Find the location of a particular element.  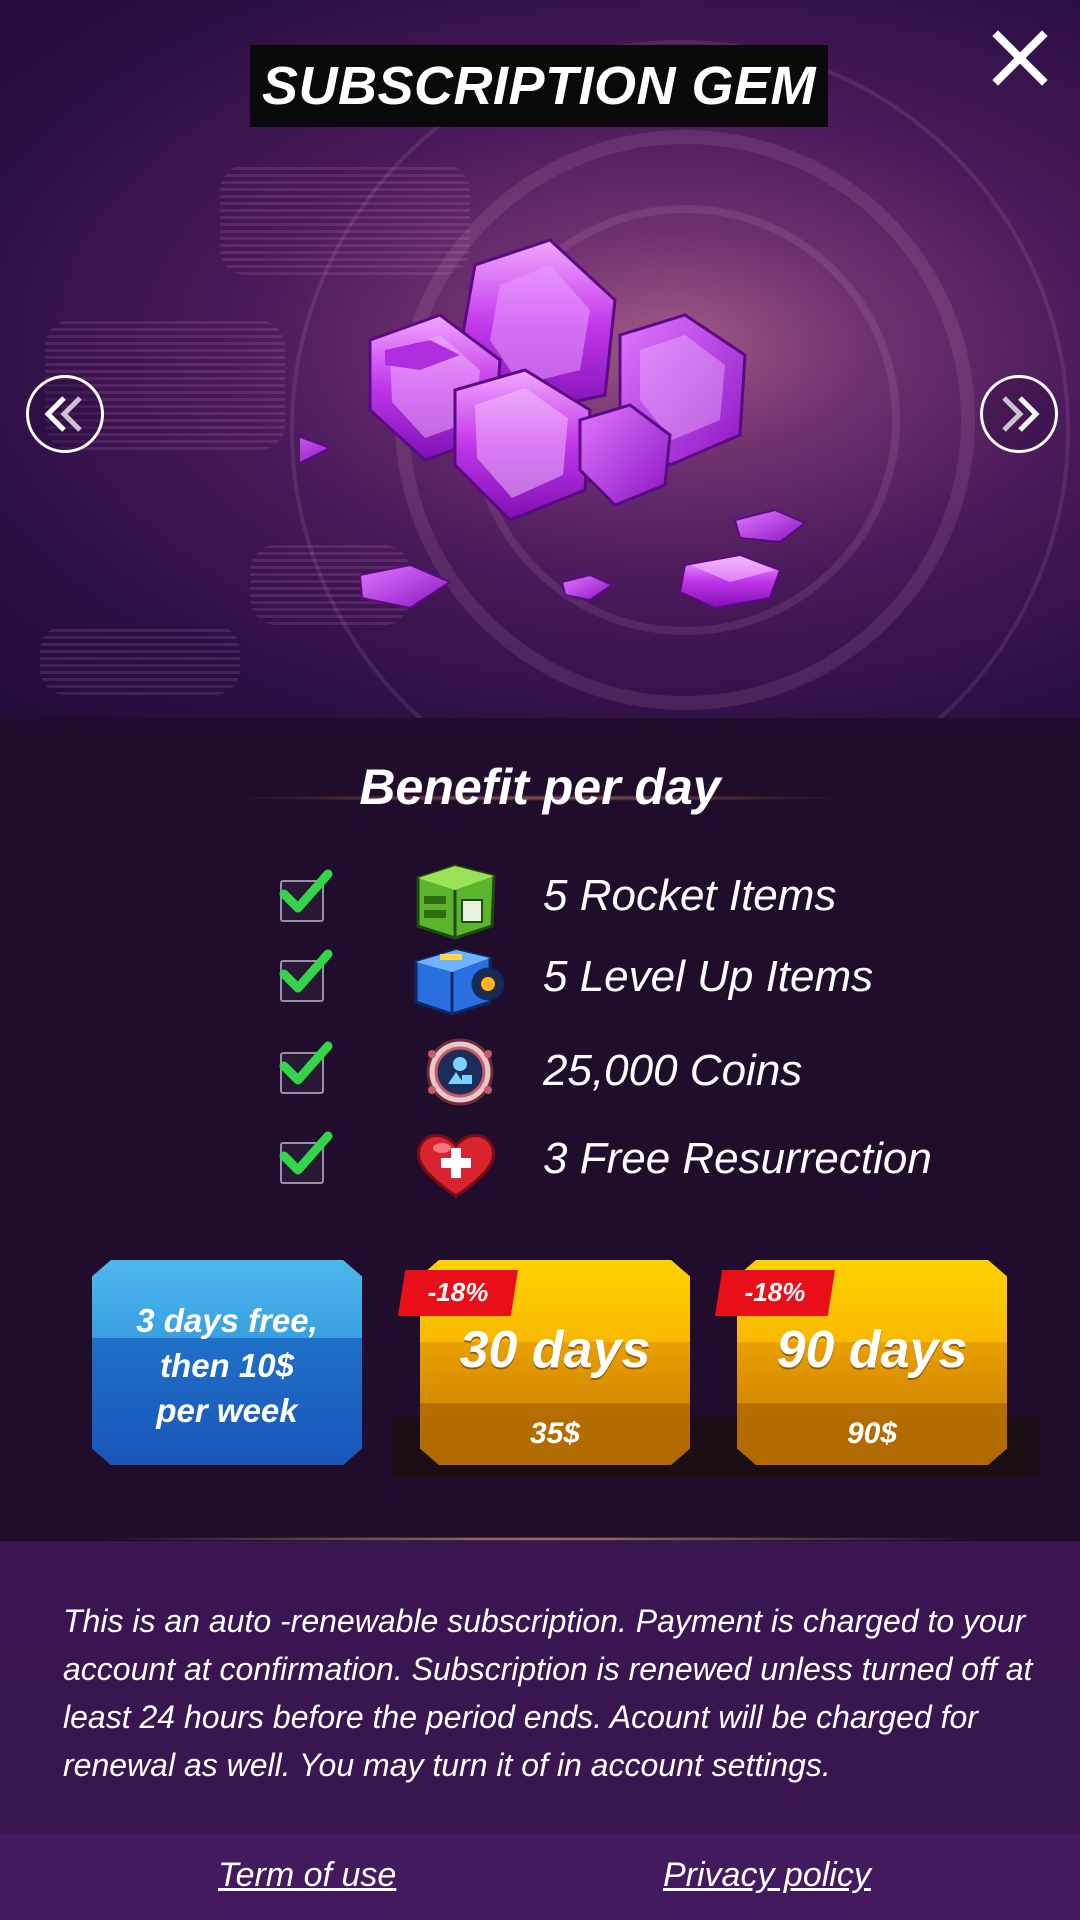

close-button is located at coordinates (1020, 58).